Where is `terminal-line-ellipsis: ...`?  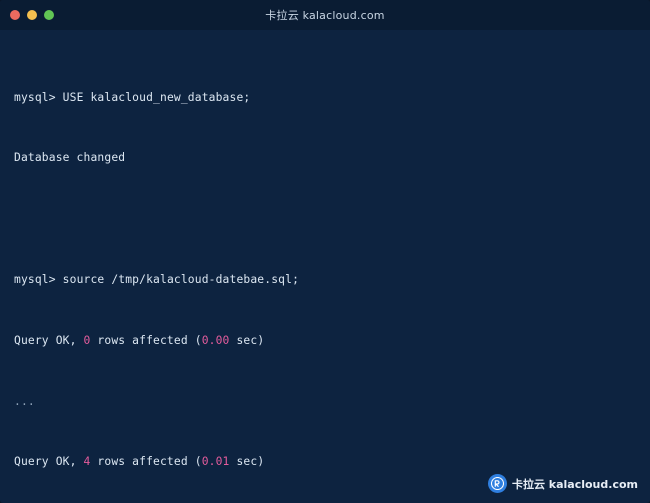
terminal-line-ellipsis: ... is located at coordinates (325, 401).